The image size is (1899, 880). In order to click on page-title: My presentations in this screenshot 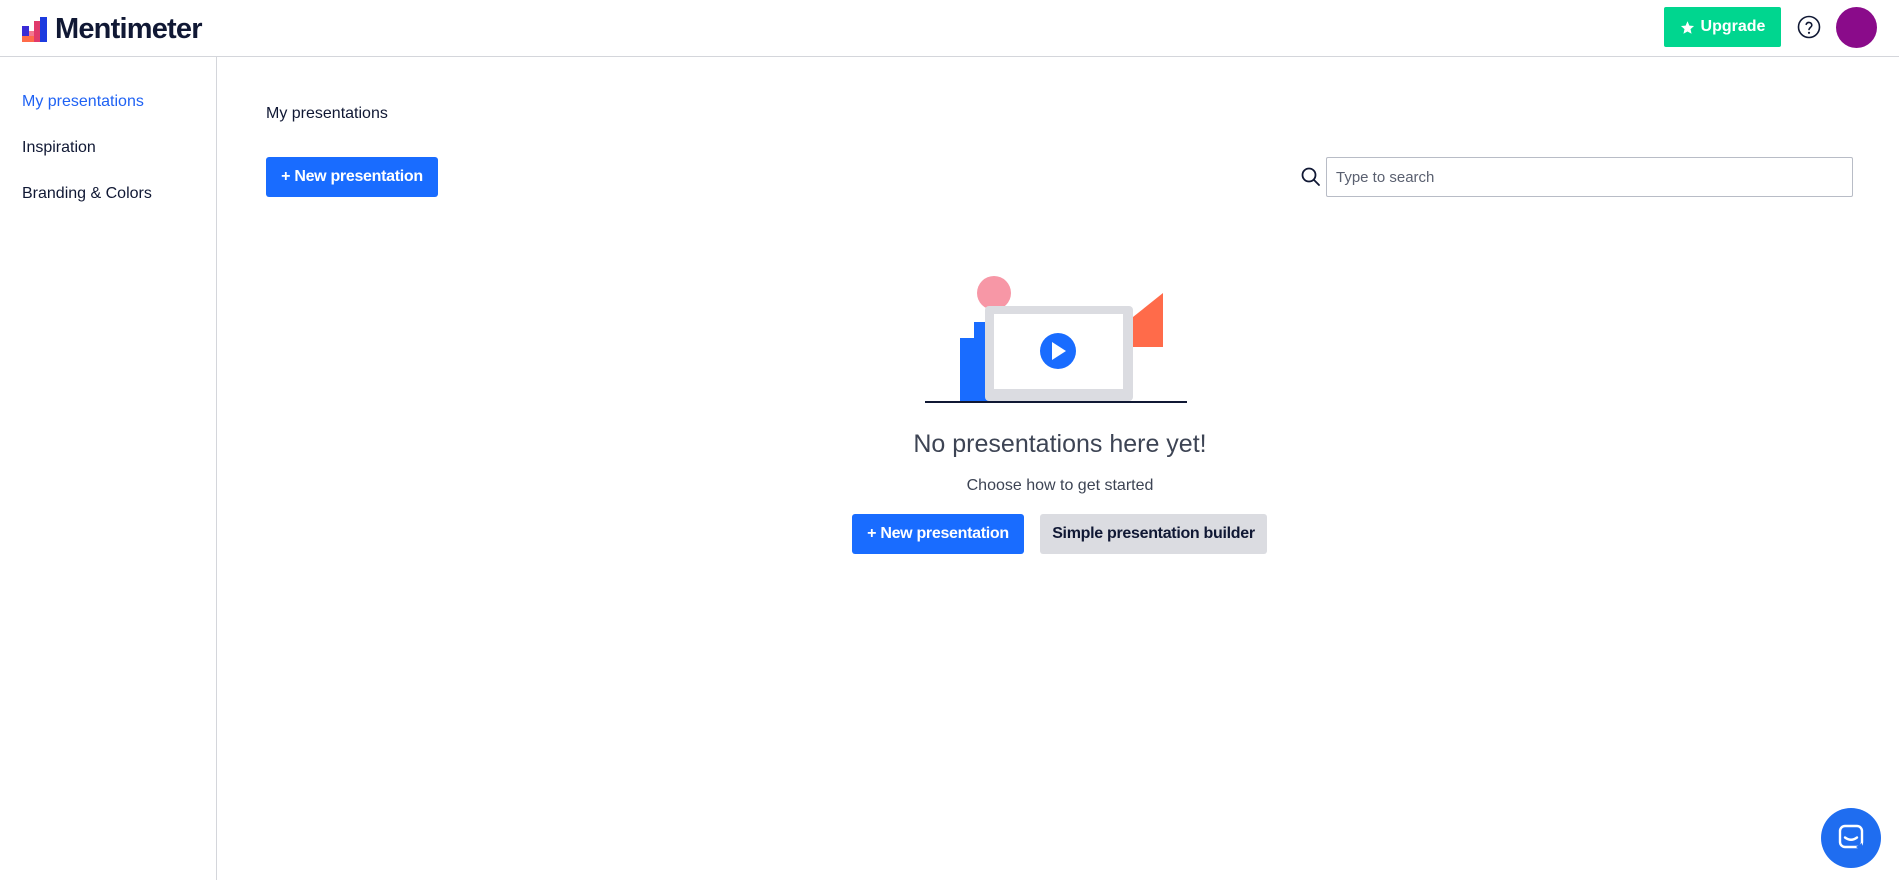, I will do `click(327, 113)`.